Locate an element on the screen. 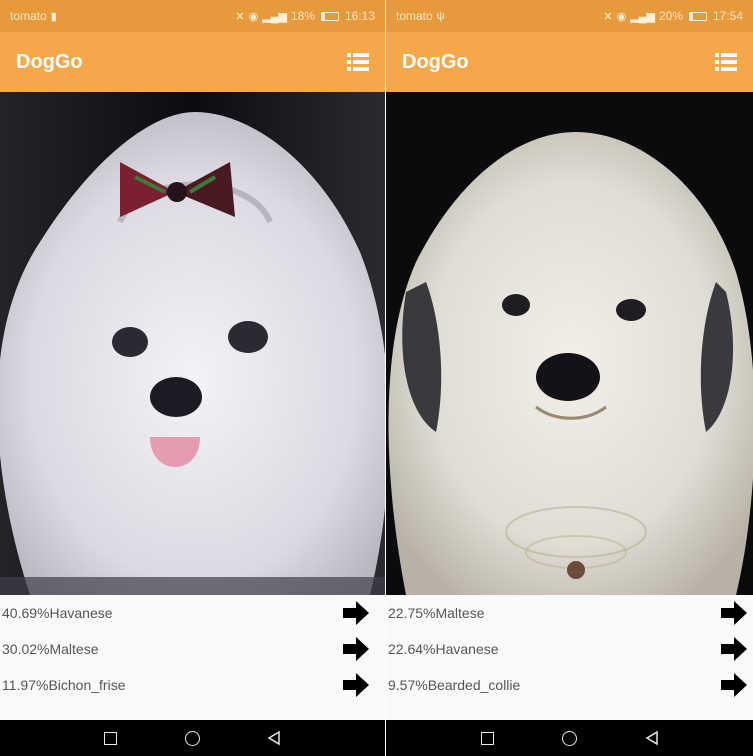 The image size is (753, 756). list-item: 9.57%Bearded_collie is located at coordinates (569, 685).